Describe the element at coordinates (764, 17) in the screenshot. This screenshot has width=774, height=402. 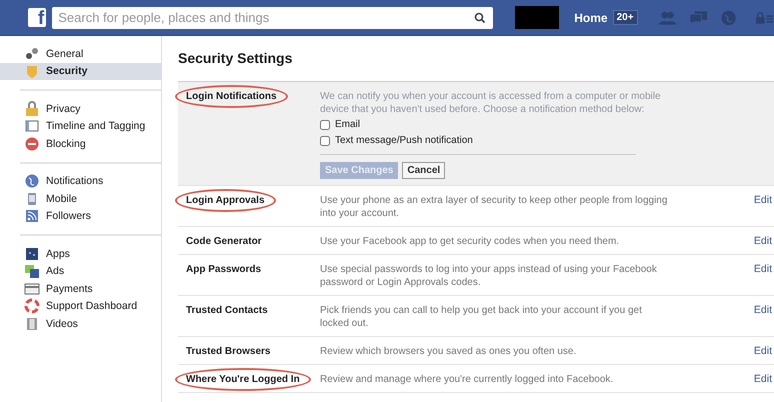
I see `privacy-lock-icon` at that location.